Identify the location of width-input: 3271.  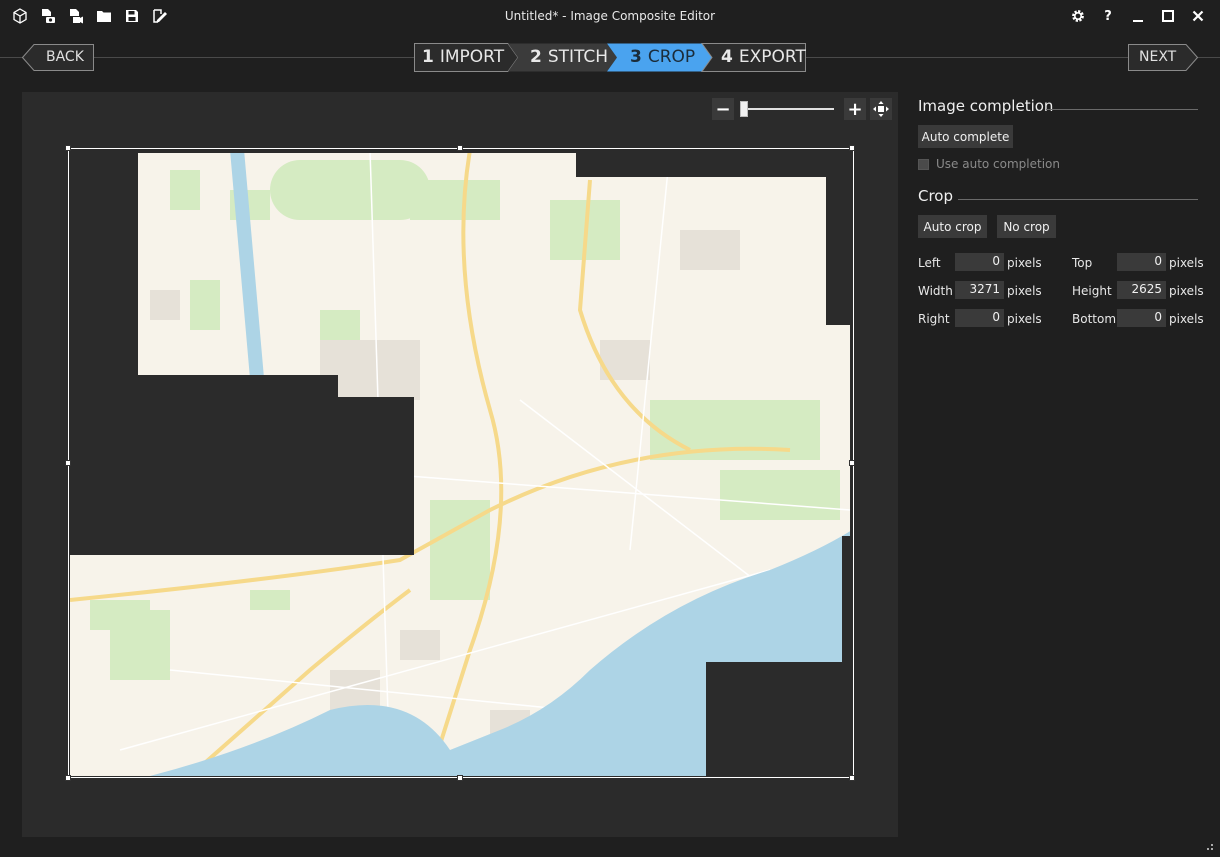
(979, 290).